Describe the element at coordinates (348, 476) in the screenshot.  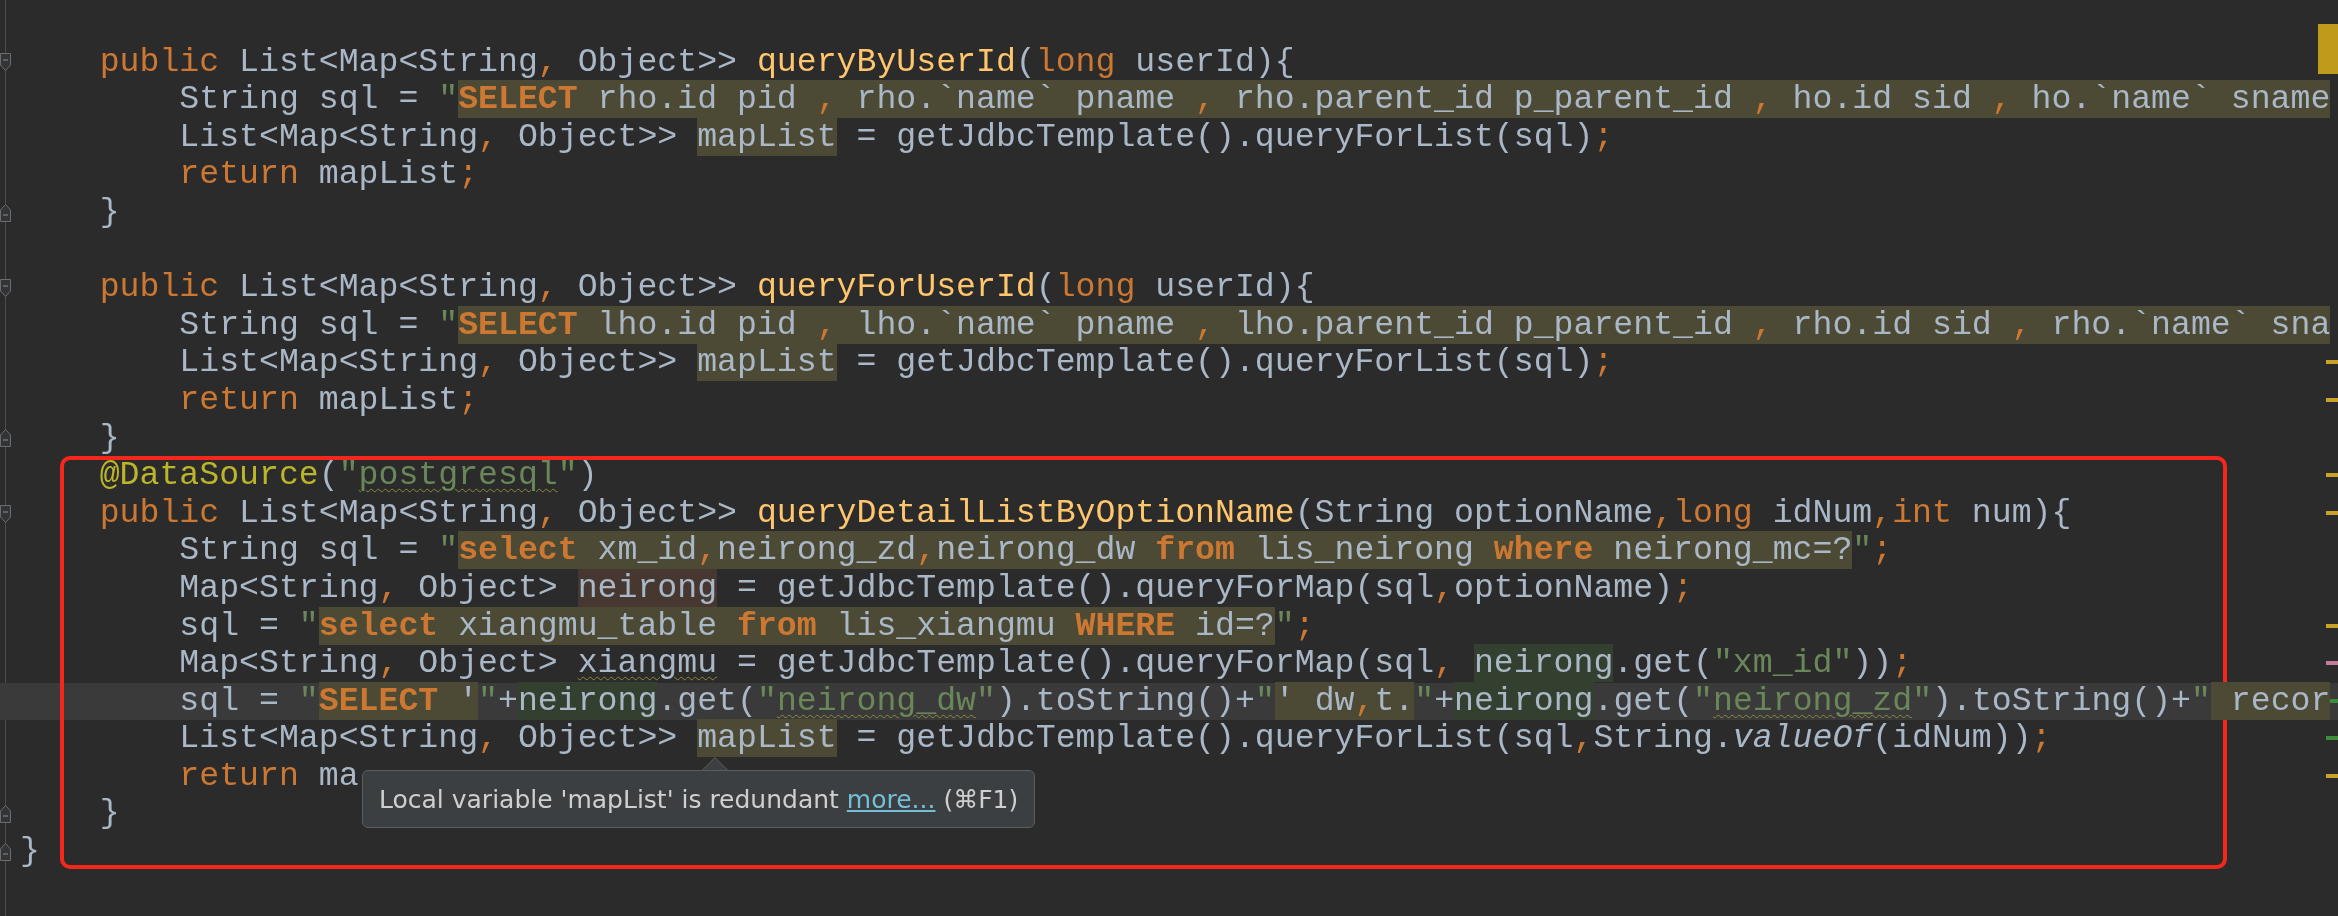
I see `code-line: @DataSource("postgresql")` at that location.